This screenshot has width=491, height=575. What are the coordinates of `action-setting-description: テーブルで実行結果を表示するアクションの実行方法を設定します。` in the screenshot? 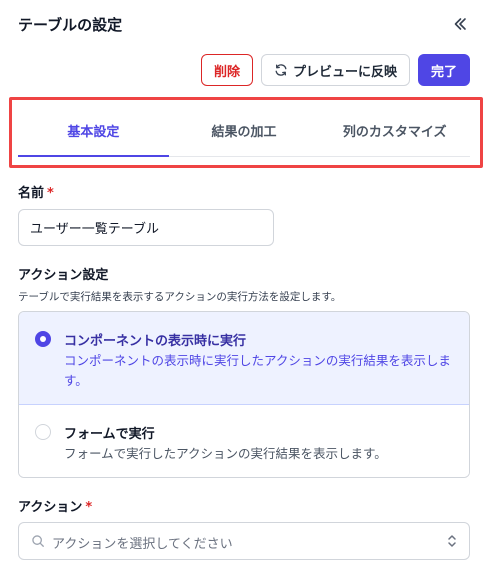 It's located at (180, 297).